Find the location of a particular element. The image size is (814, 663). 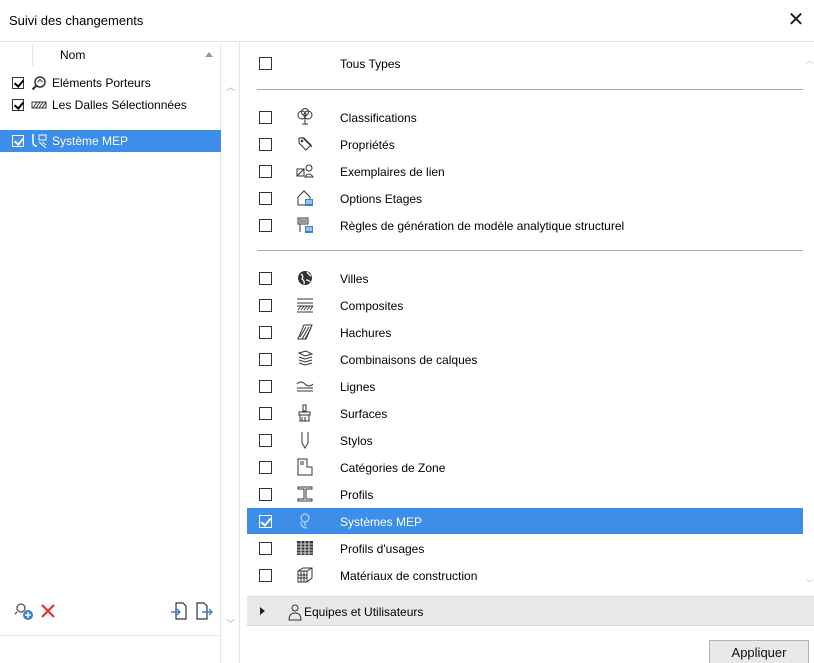

list-item-label: Système MEP is located at coordinates (90, 141).